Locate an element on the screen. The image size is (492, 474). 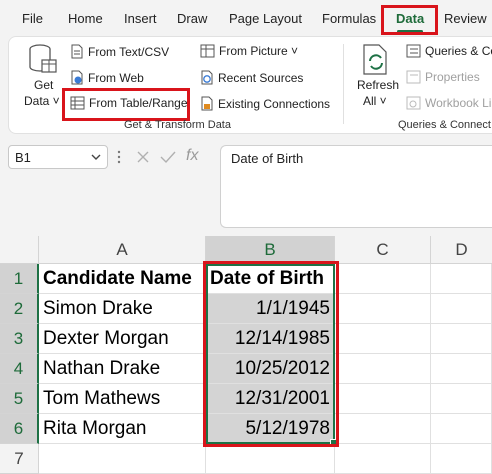
row-header-1: 1 is located at coordinates (19, 279).